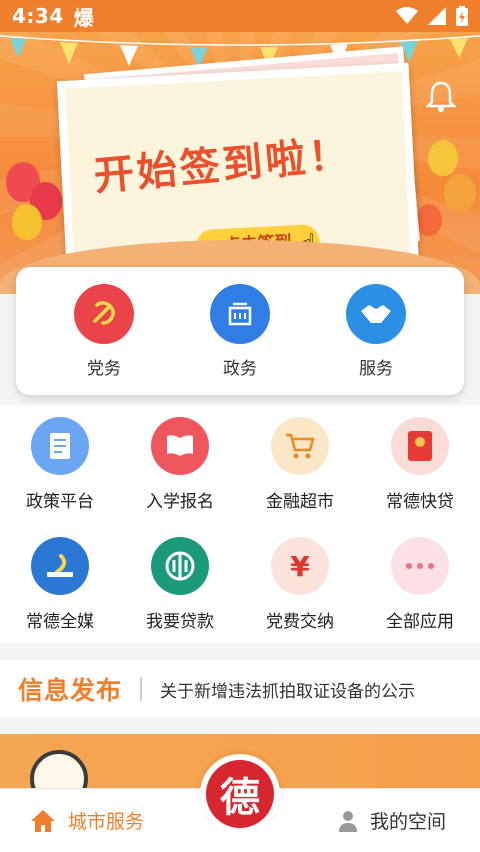  I want to click on app-changde-quick-loan: 常德快贷, so click(420, 465).